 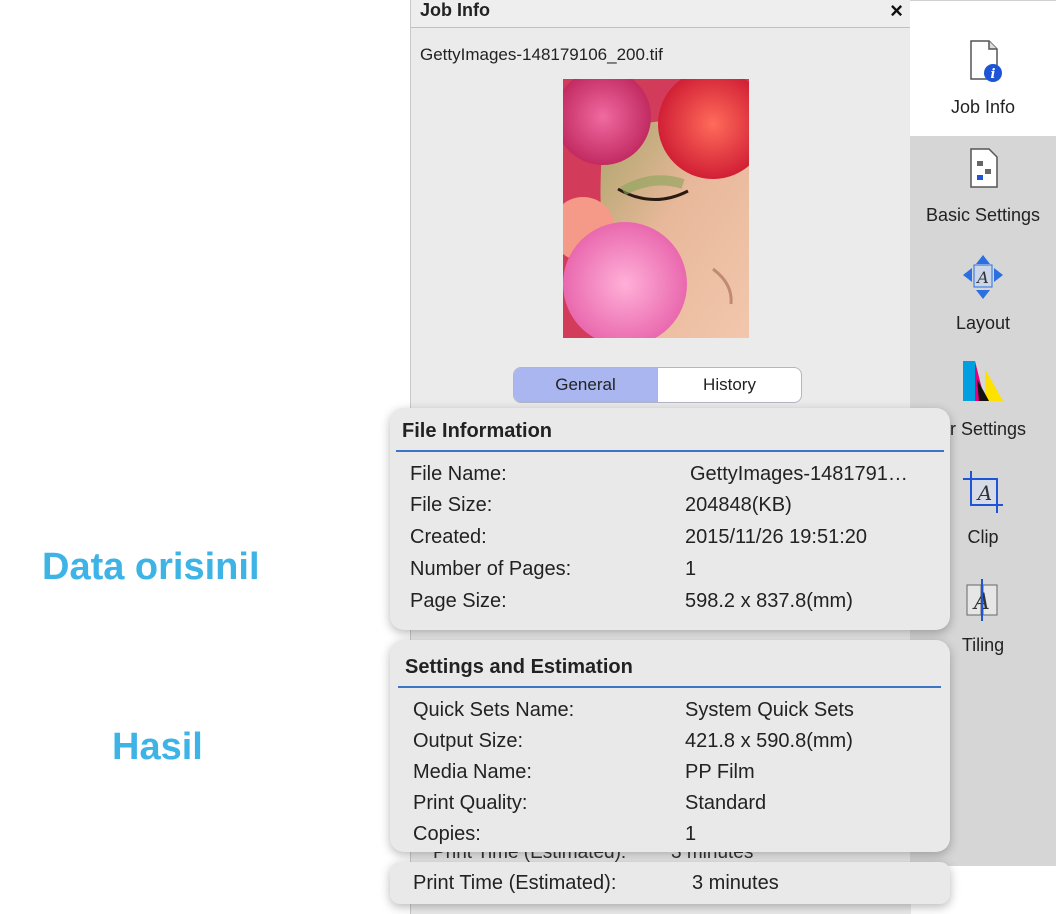 I want to click on settings-estimation-title: Settings and Estimation, so click(x=519, y=667).